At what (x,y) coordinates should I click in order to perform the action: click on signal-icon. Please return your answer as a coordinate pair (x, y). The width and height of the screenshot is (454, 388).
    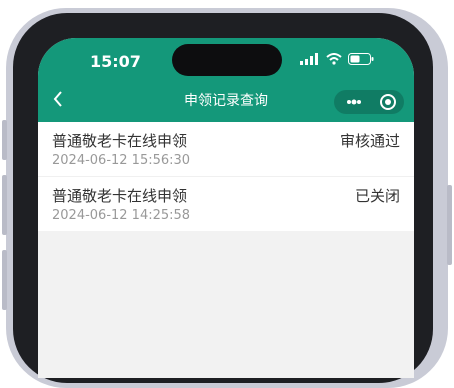
    Looking at the image, I should click on (309, 59).